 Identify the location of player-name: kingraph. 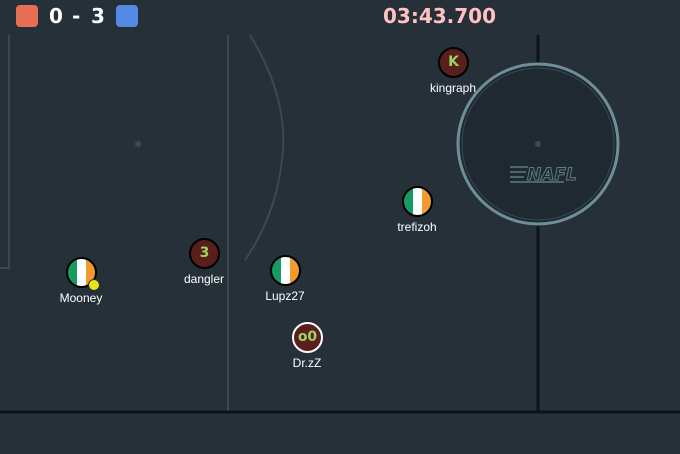
(453, 88).